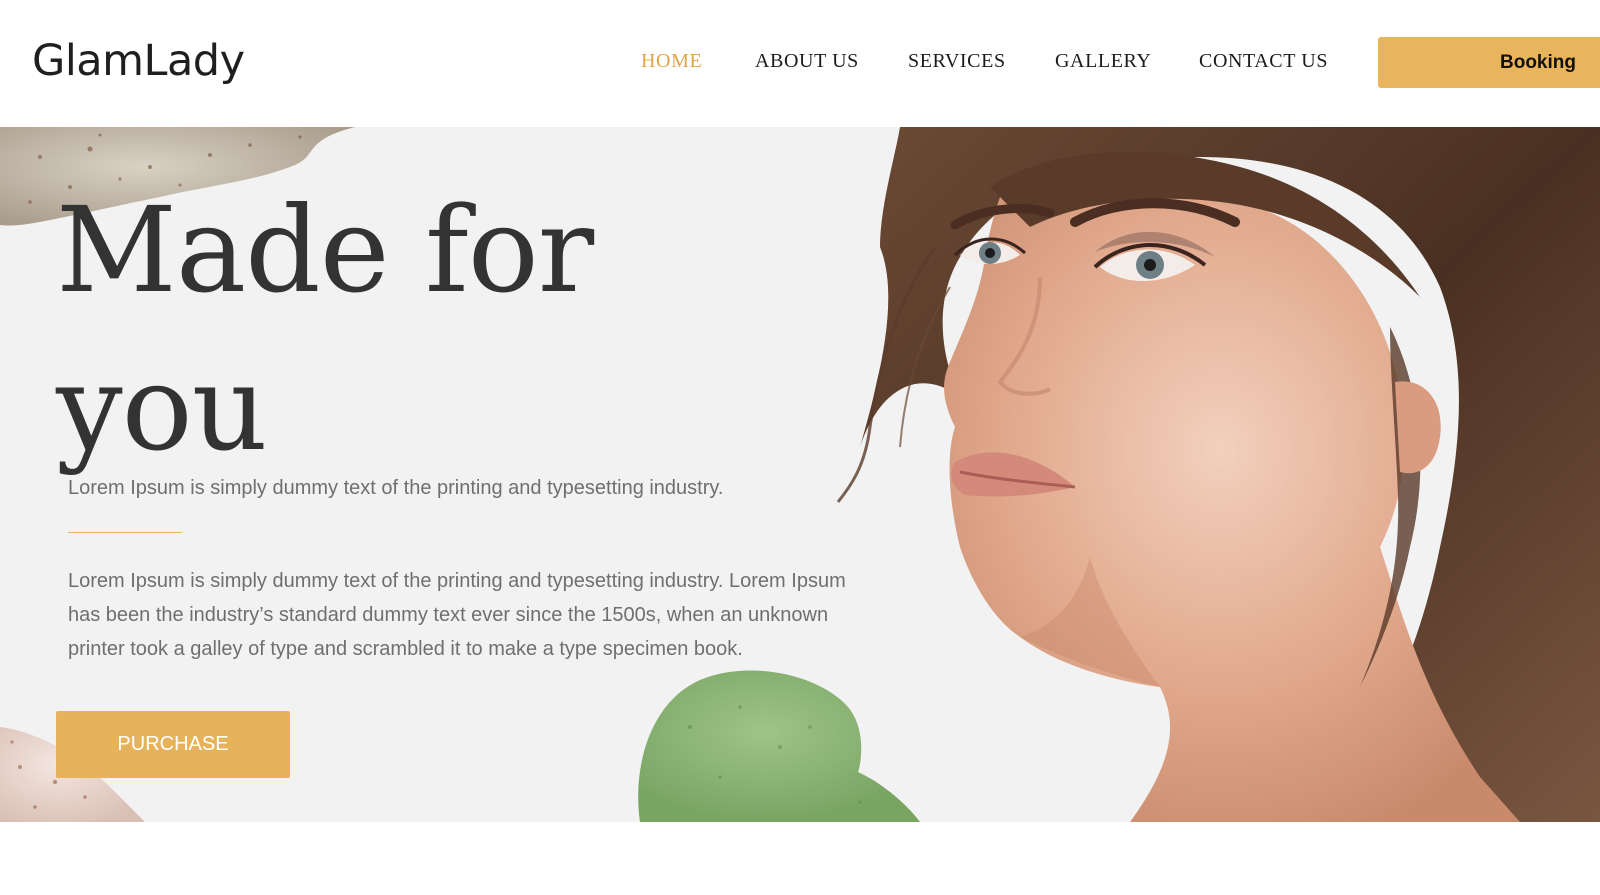 The height and width of the screenshot is (895, 1600). Describe the element at coordinates (125, 532) in the screenshot. I see `hero-divider` at that location.